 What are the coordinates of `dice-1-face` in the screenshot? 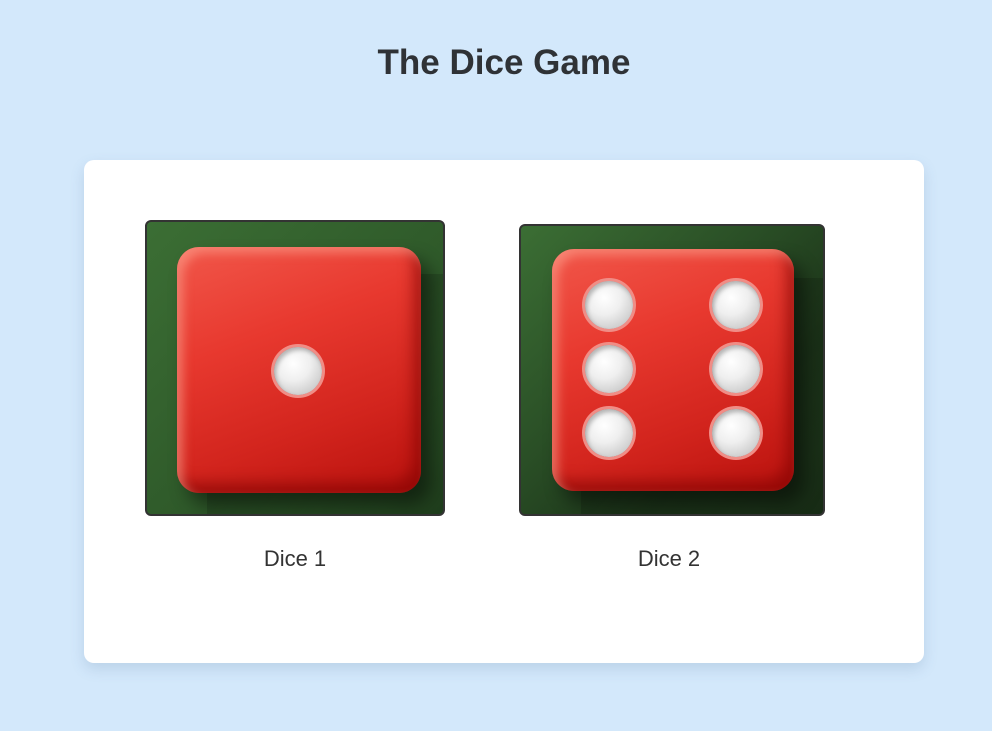 It's located at (299, 370).